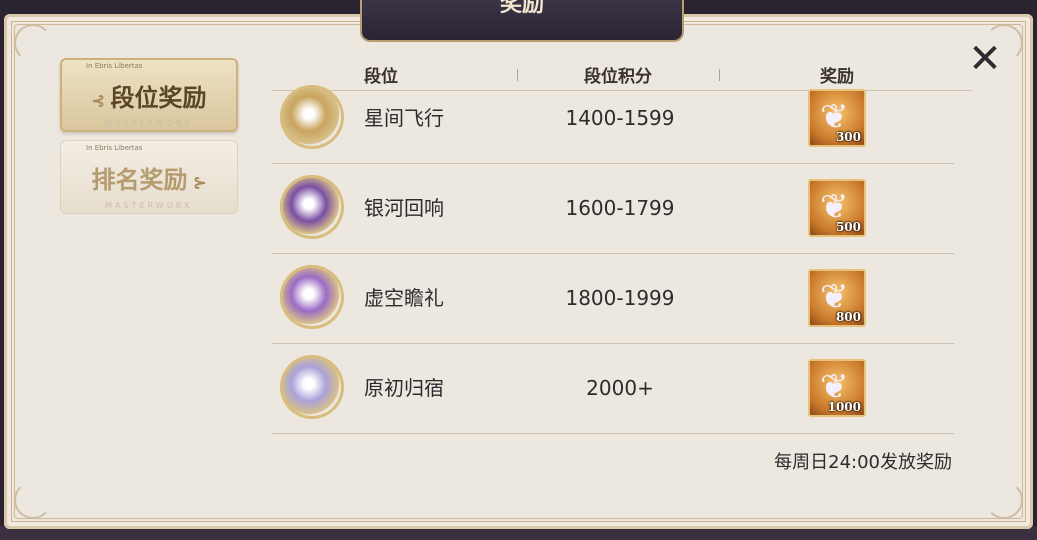 The width and height of the screenshot is (1037, 540). What do you see at coordinates (837, 388) in the screenshot?
I see `reward-item: ❦ 1000` at bounding box center [837, 388].